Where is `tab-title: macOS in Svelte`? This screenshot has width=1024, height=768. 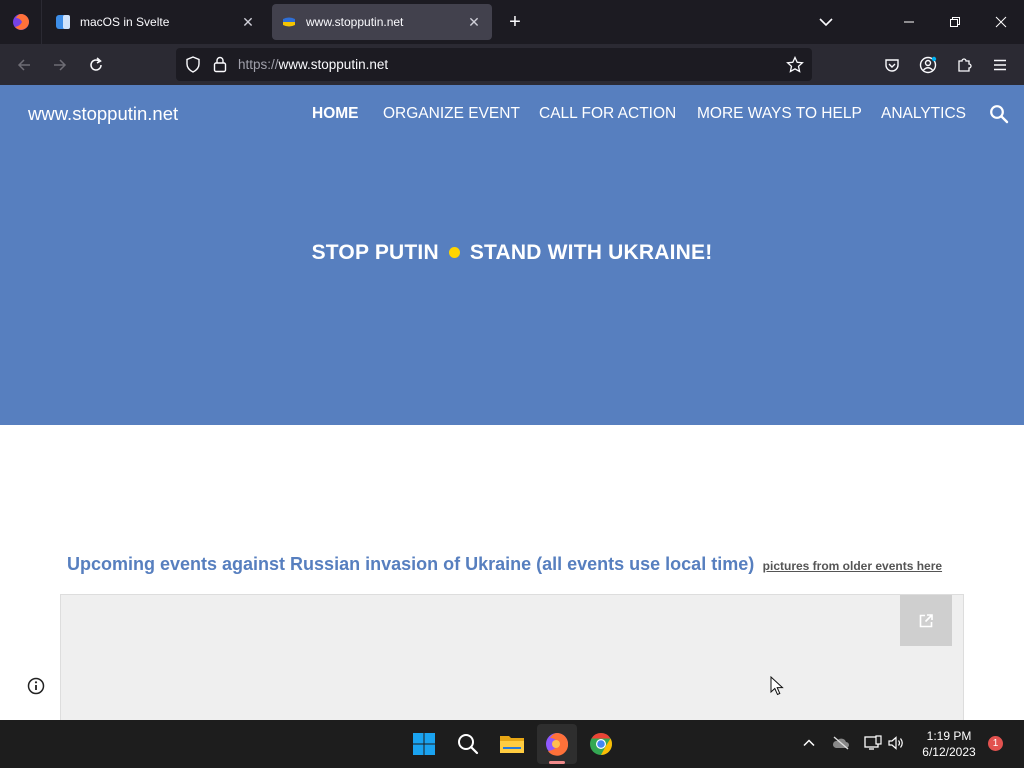 tab-title: macOS in Svelte is located at coordinates (125, 22).